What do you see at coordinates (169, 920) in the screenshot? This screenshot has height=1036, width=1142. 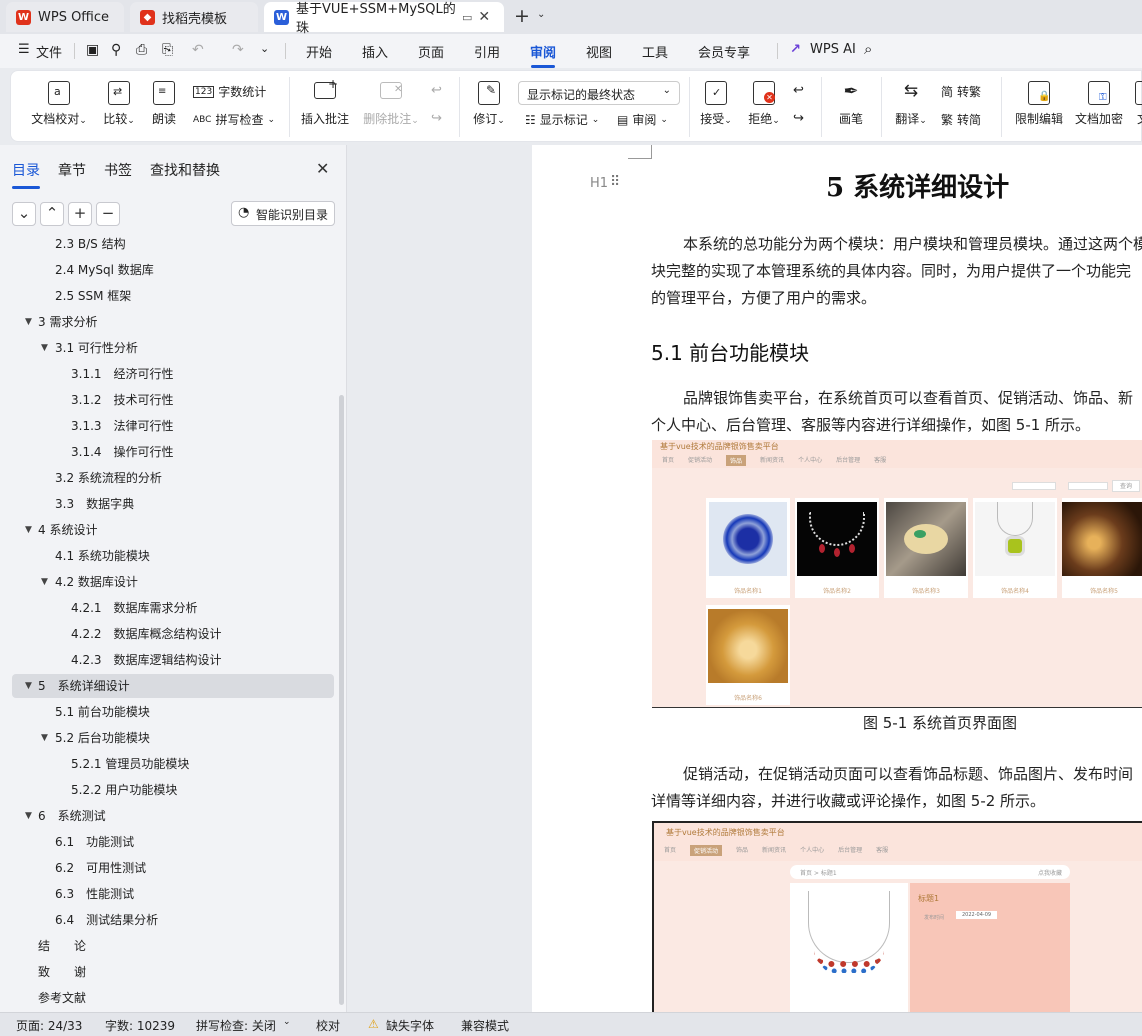 I see `toc-item: 6.4 测试结果分析` at bounding box center [169, 920].